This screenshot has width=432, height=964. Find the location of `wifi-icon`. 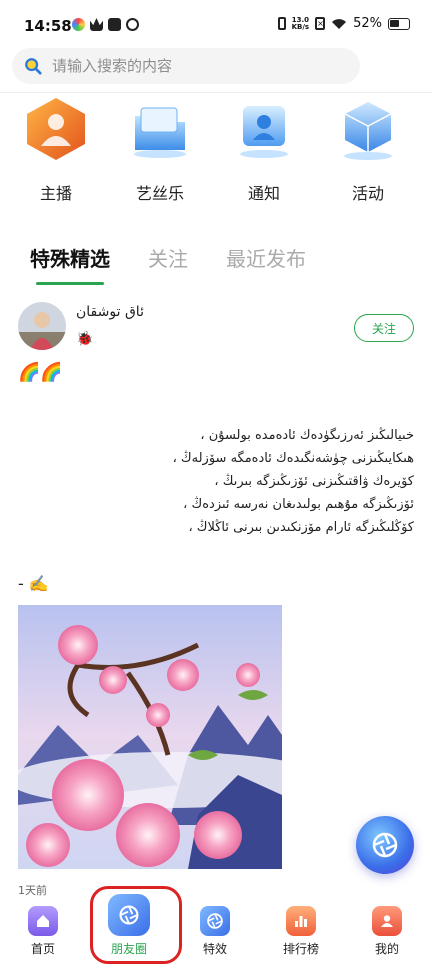

wifi-icon is located at coordinates (339, 23).